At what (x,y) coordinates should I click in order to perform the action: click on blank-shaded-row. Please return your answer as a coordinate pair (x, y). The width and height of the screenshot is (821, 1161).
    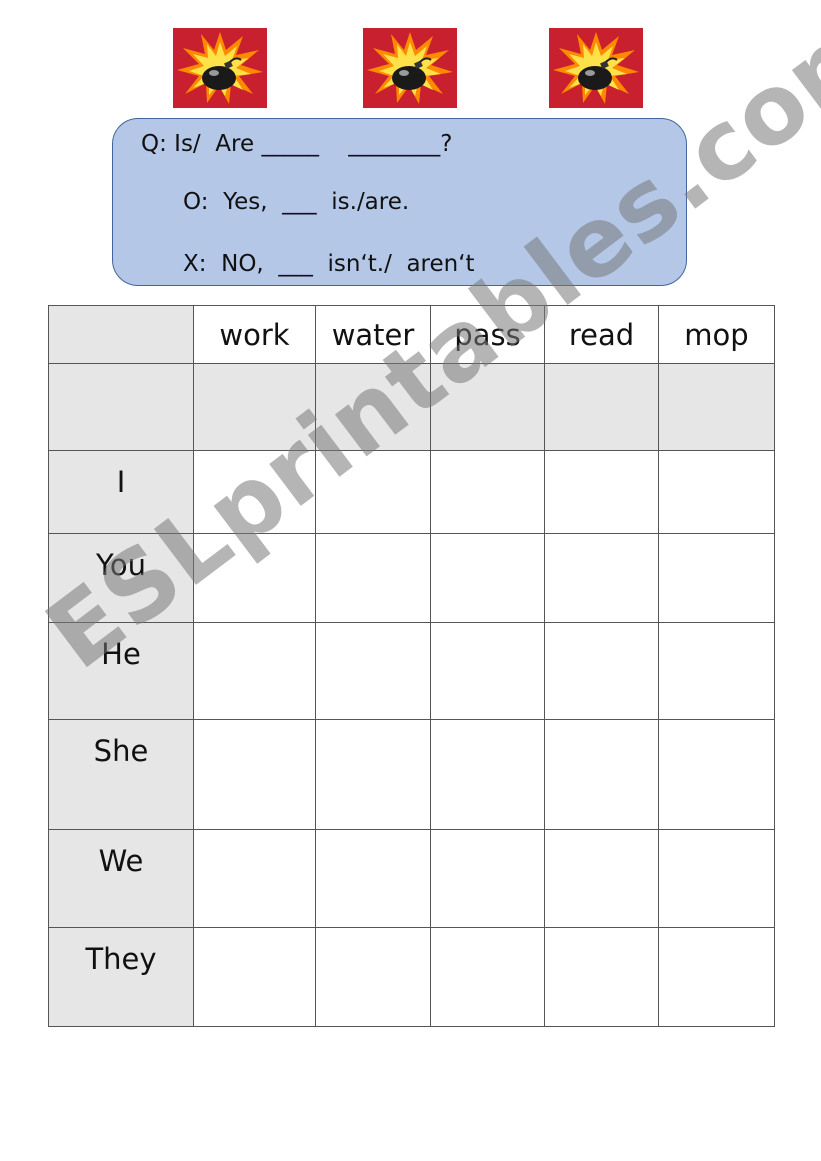
    Looking at the image, I should click on (411, 407).